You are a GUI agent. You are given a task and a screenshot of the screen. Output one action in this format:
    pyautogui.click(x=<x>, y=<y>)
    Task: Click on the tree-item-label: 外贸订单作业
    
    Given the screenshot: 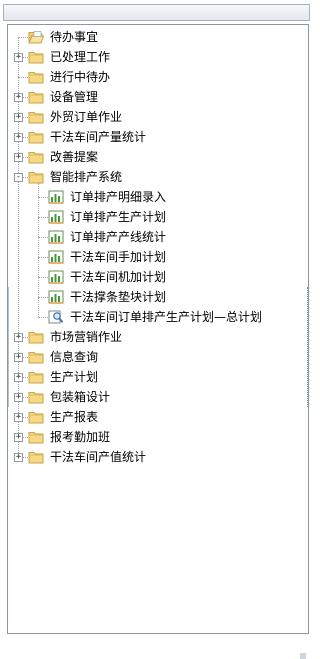 What is the action you would take?
    pyautogui.click(x=86, y=117)
    